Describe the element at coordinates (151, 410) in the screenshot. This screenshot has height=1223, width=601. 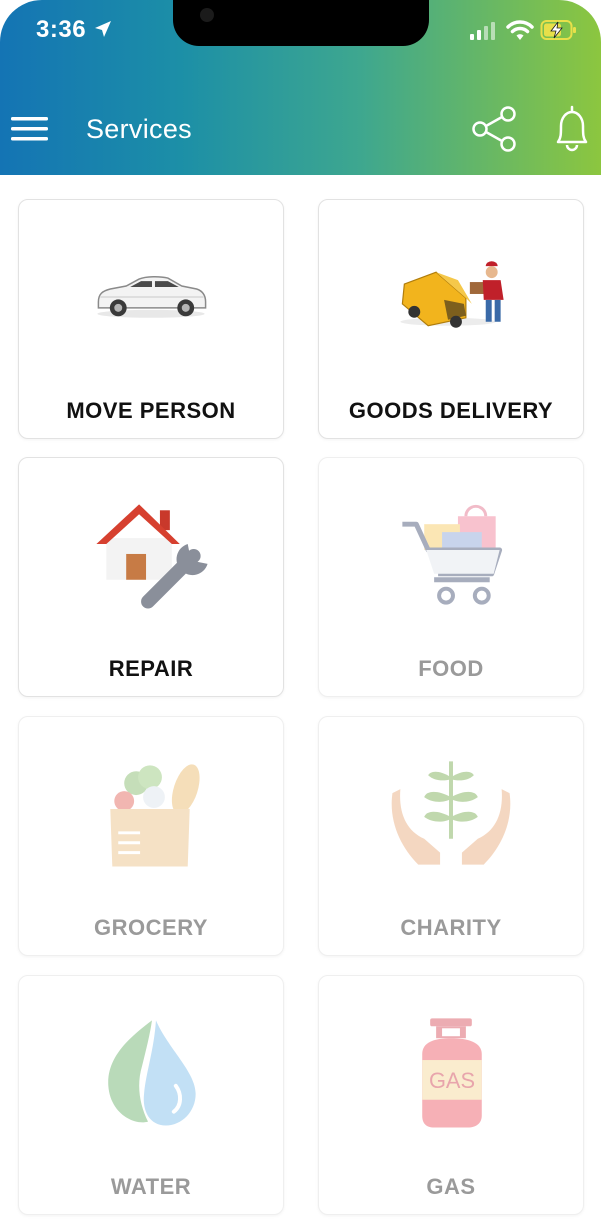
I see `service-label: MOVE PERSON` at that location.